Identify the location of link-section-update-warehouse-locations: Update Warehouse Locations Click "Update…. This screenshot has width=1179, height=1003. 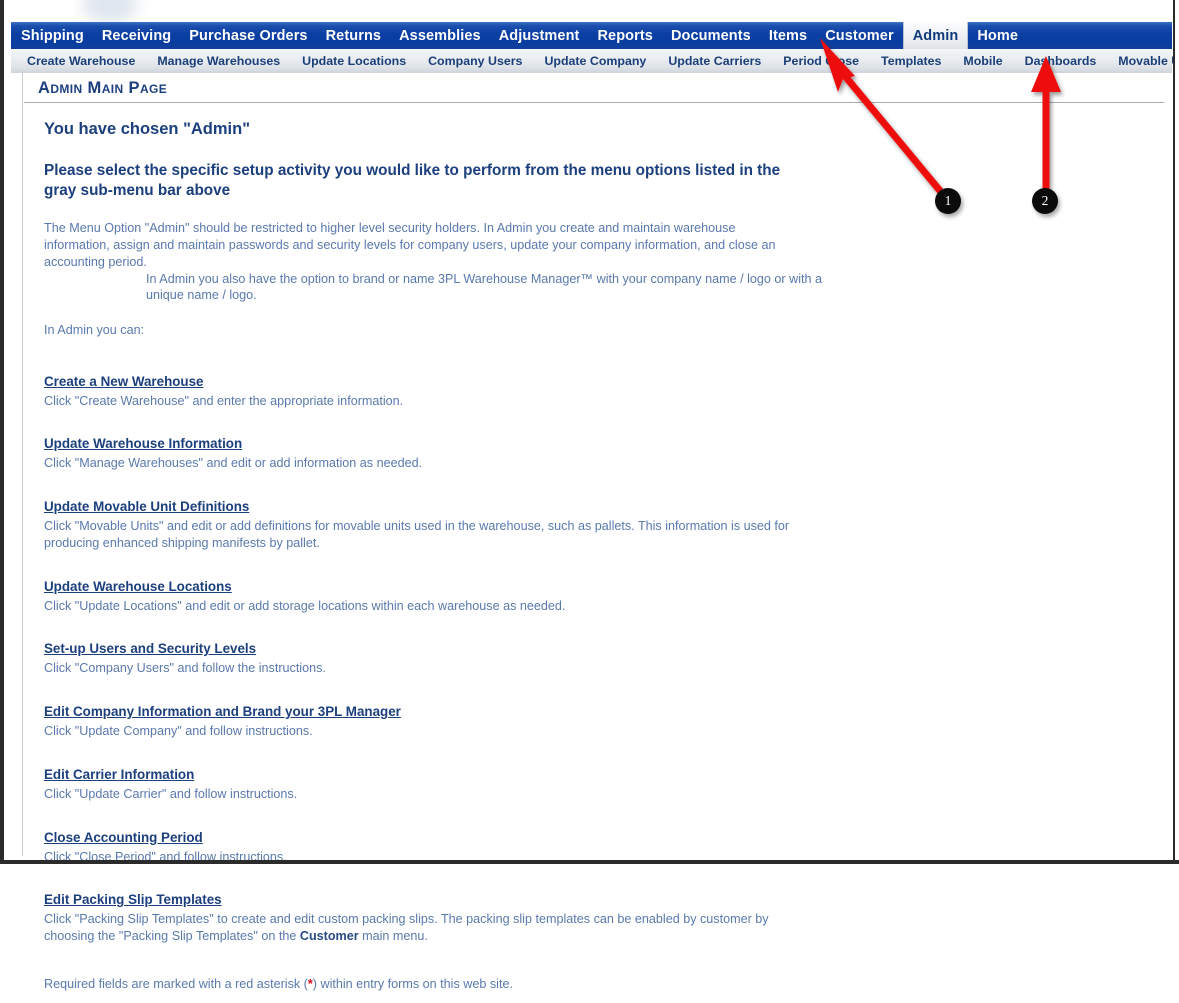
(439, 596).